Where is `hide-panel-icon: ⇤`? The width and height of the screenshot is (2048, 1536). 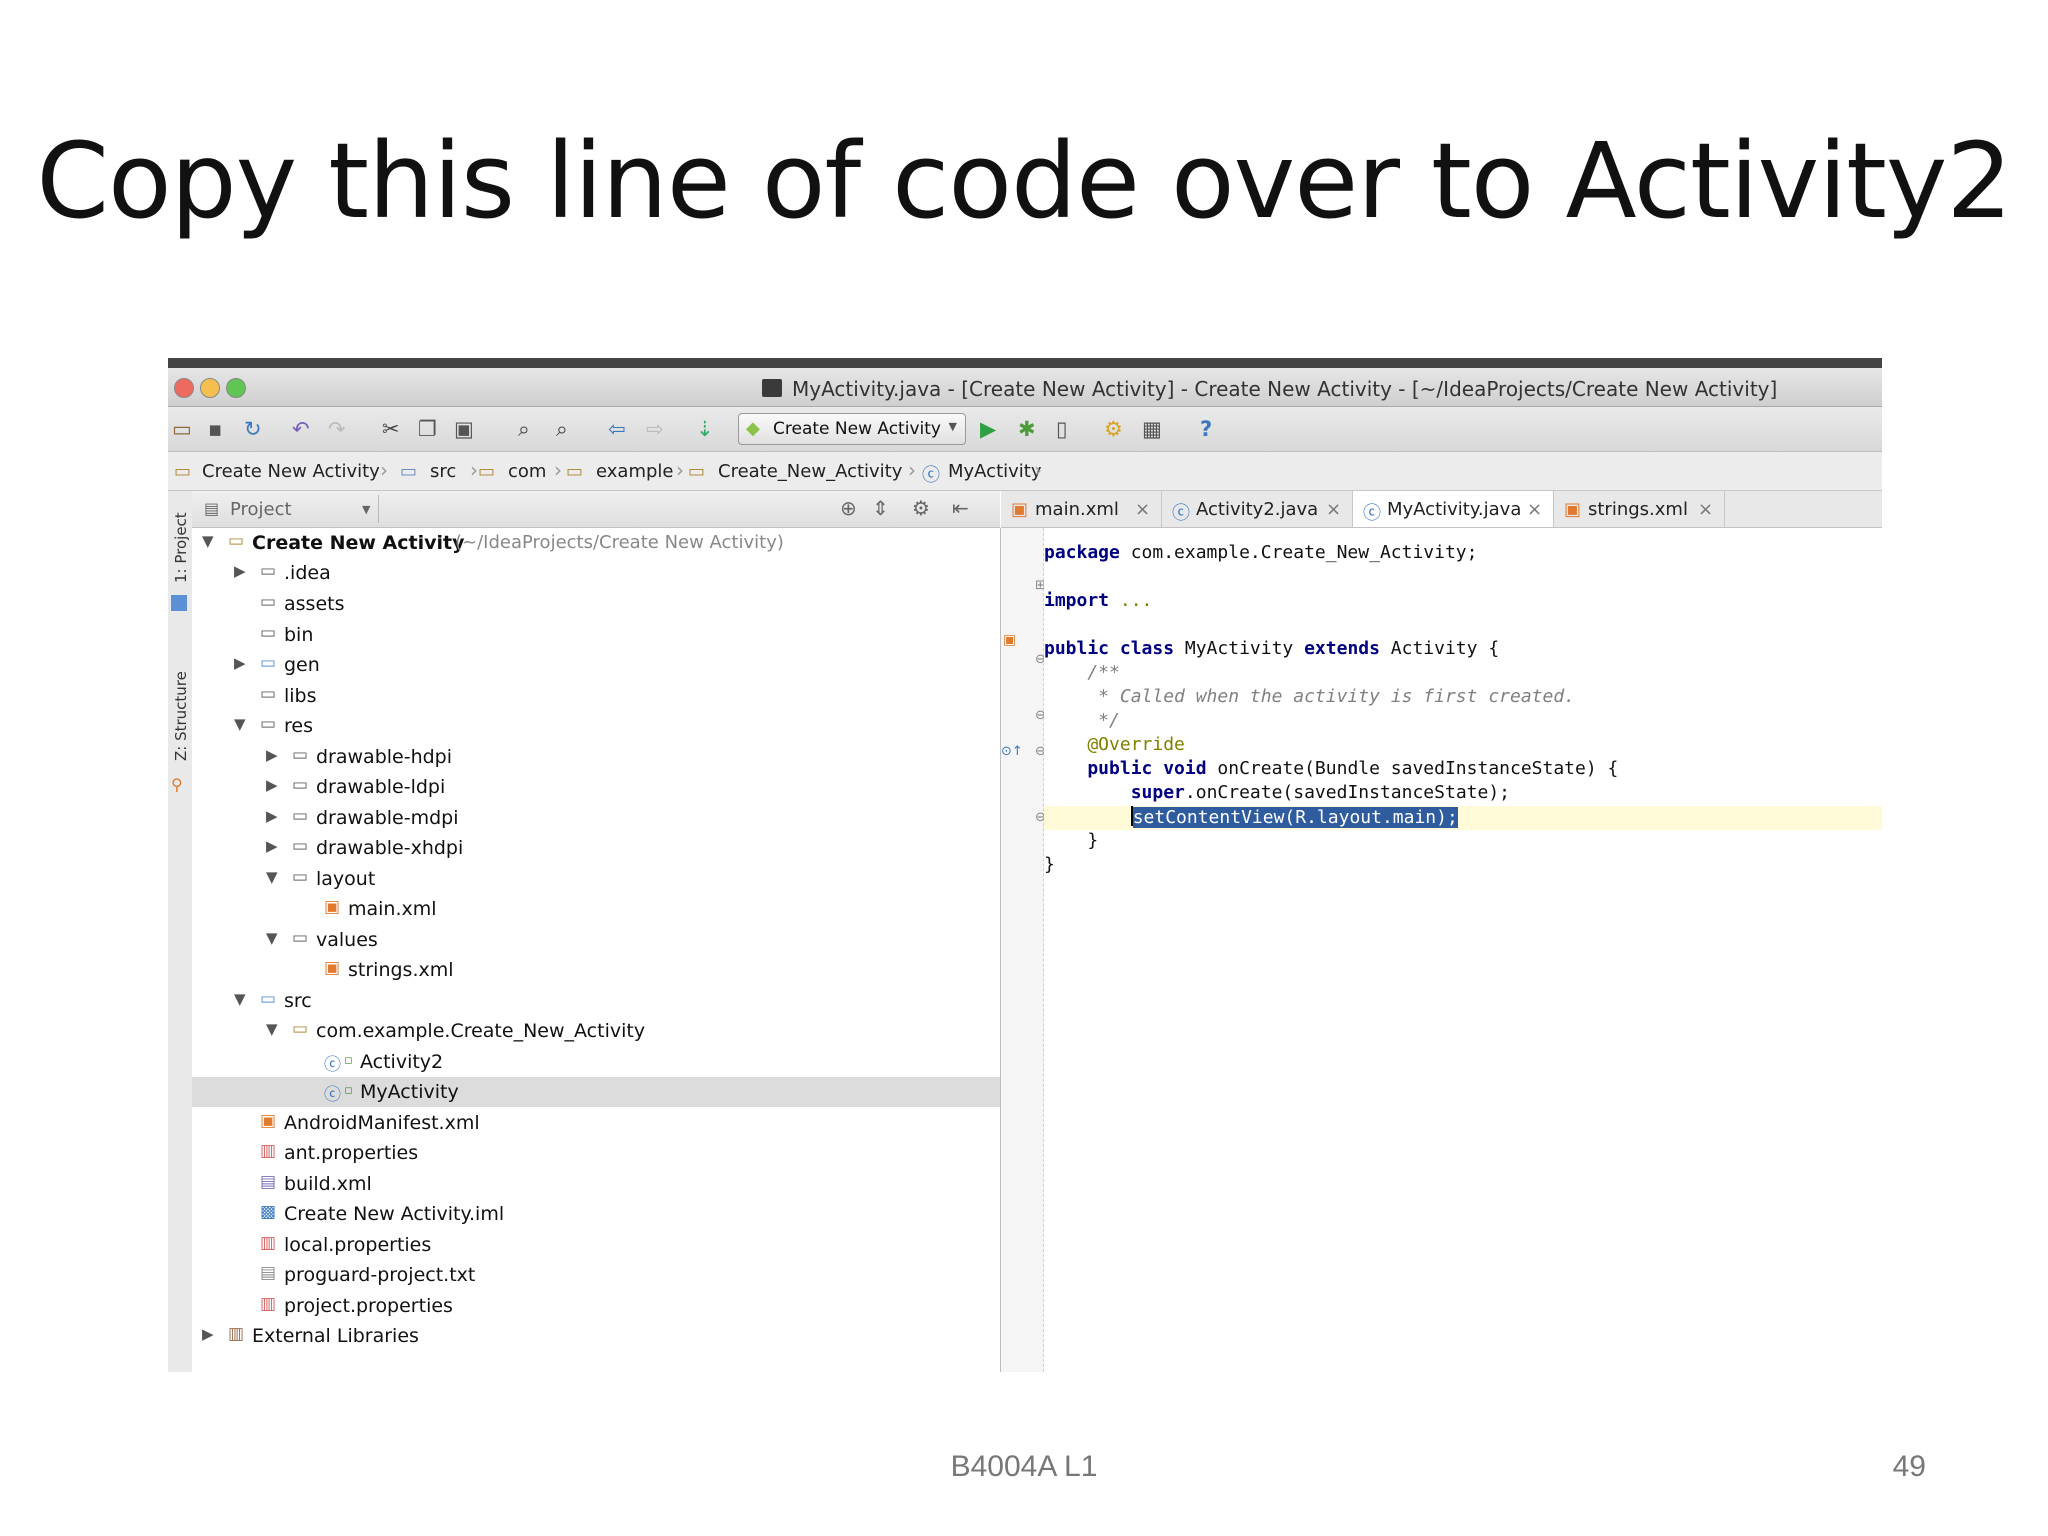 hide-panel-icon: ⇤ is located at coordinates (960, 508).